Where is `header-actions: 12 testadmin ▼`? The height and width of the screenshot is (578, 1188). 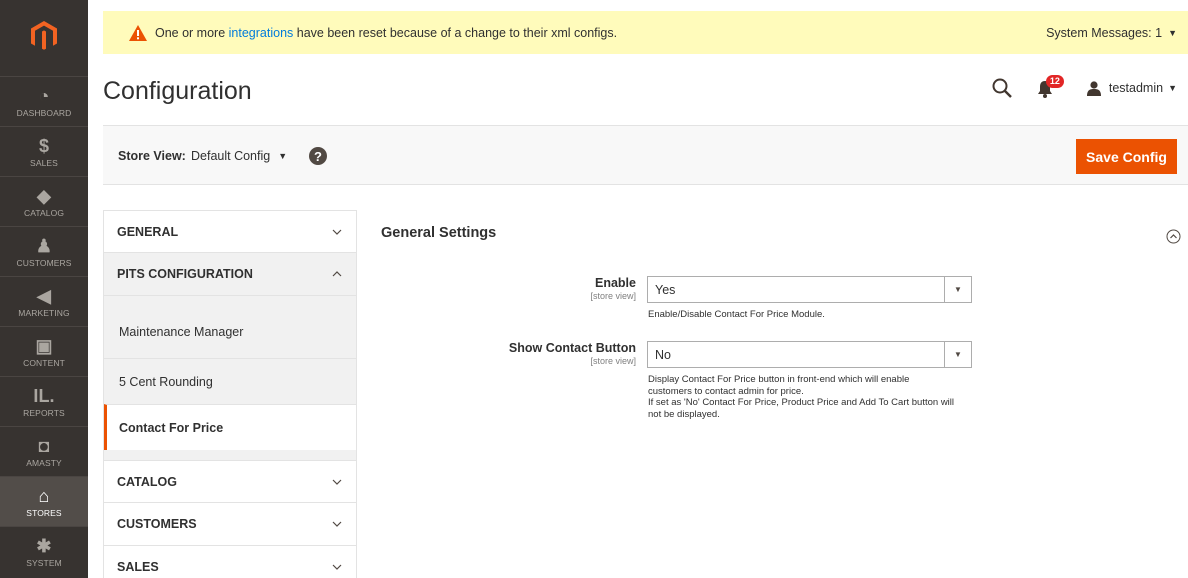 header-actions: 12 testadmin ▼ is located at coordinates (1084, 87).